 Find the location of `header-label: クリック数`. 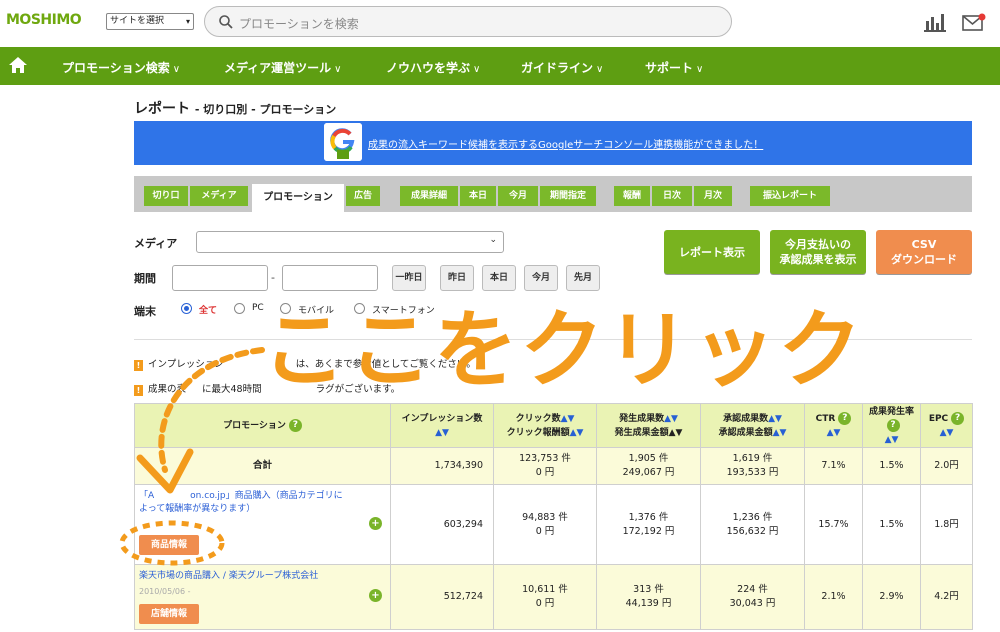

header-label: クリック数 is located at coordinates (538, 418).